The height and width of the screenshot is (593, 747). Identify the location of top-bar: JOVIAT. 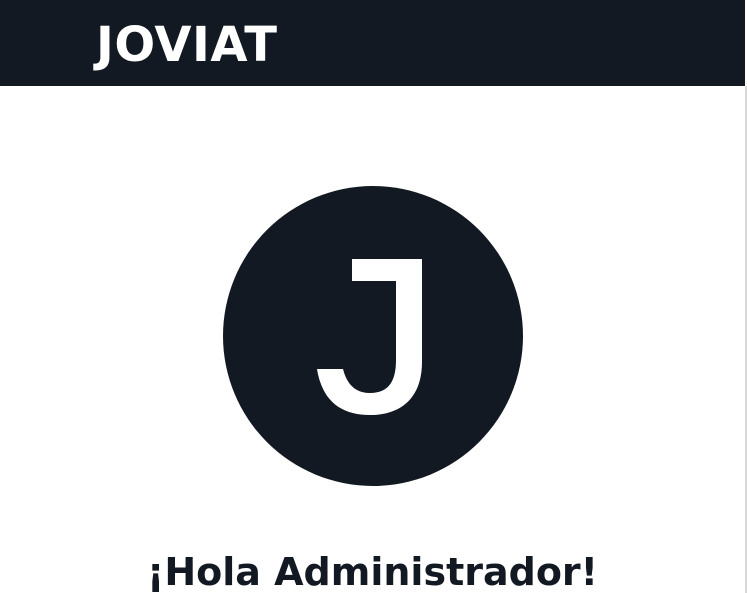
(372, 43).